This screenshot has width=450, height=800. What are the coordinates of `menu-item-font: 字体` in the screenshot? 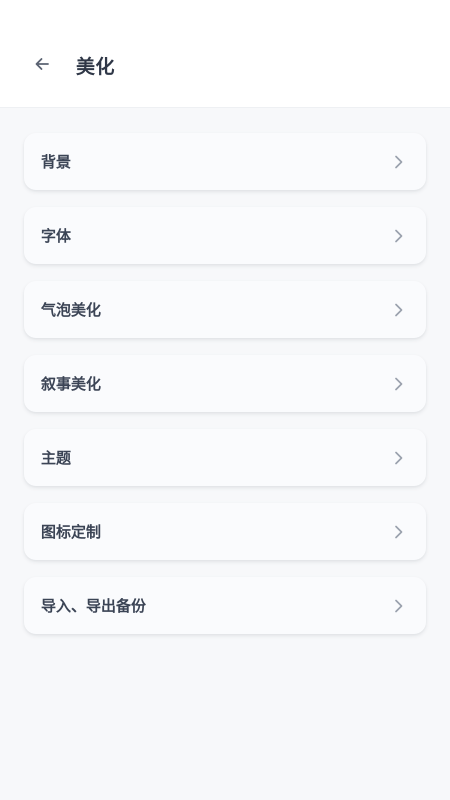 It's located at (225, 235).